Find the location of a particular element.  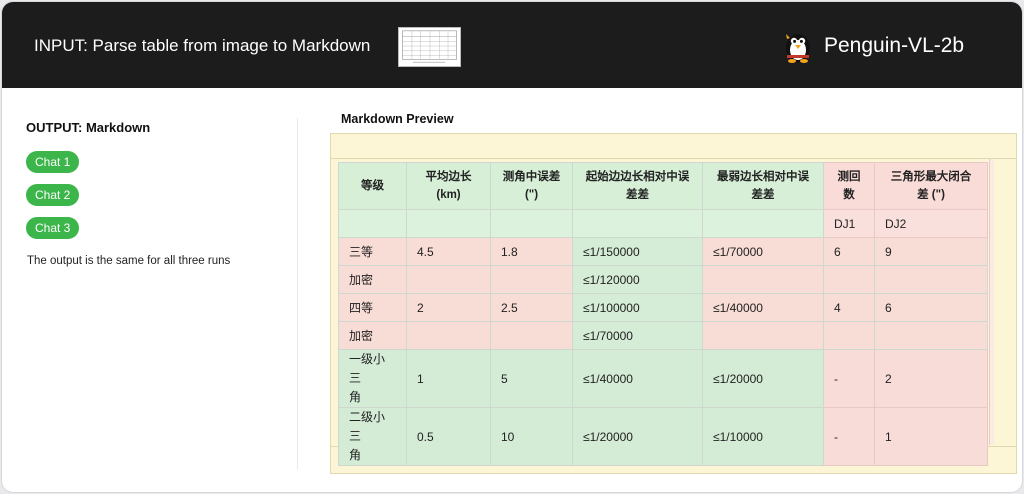

header-cell: 平均边长 (km) is located at coordinates (448, 186).